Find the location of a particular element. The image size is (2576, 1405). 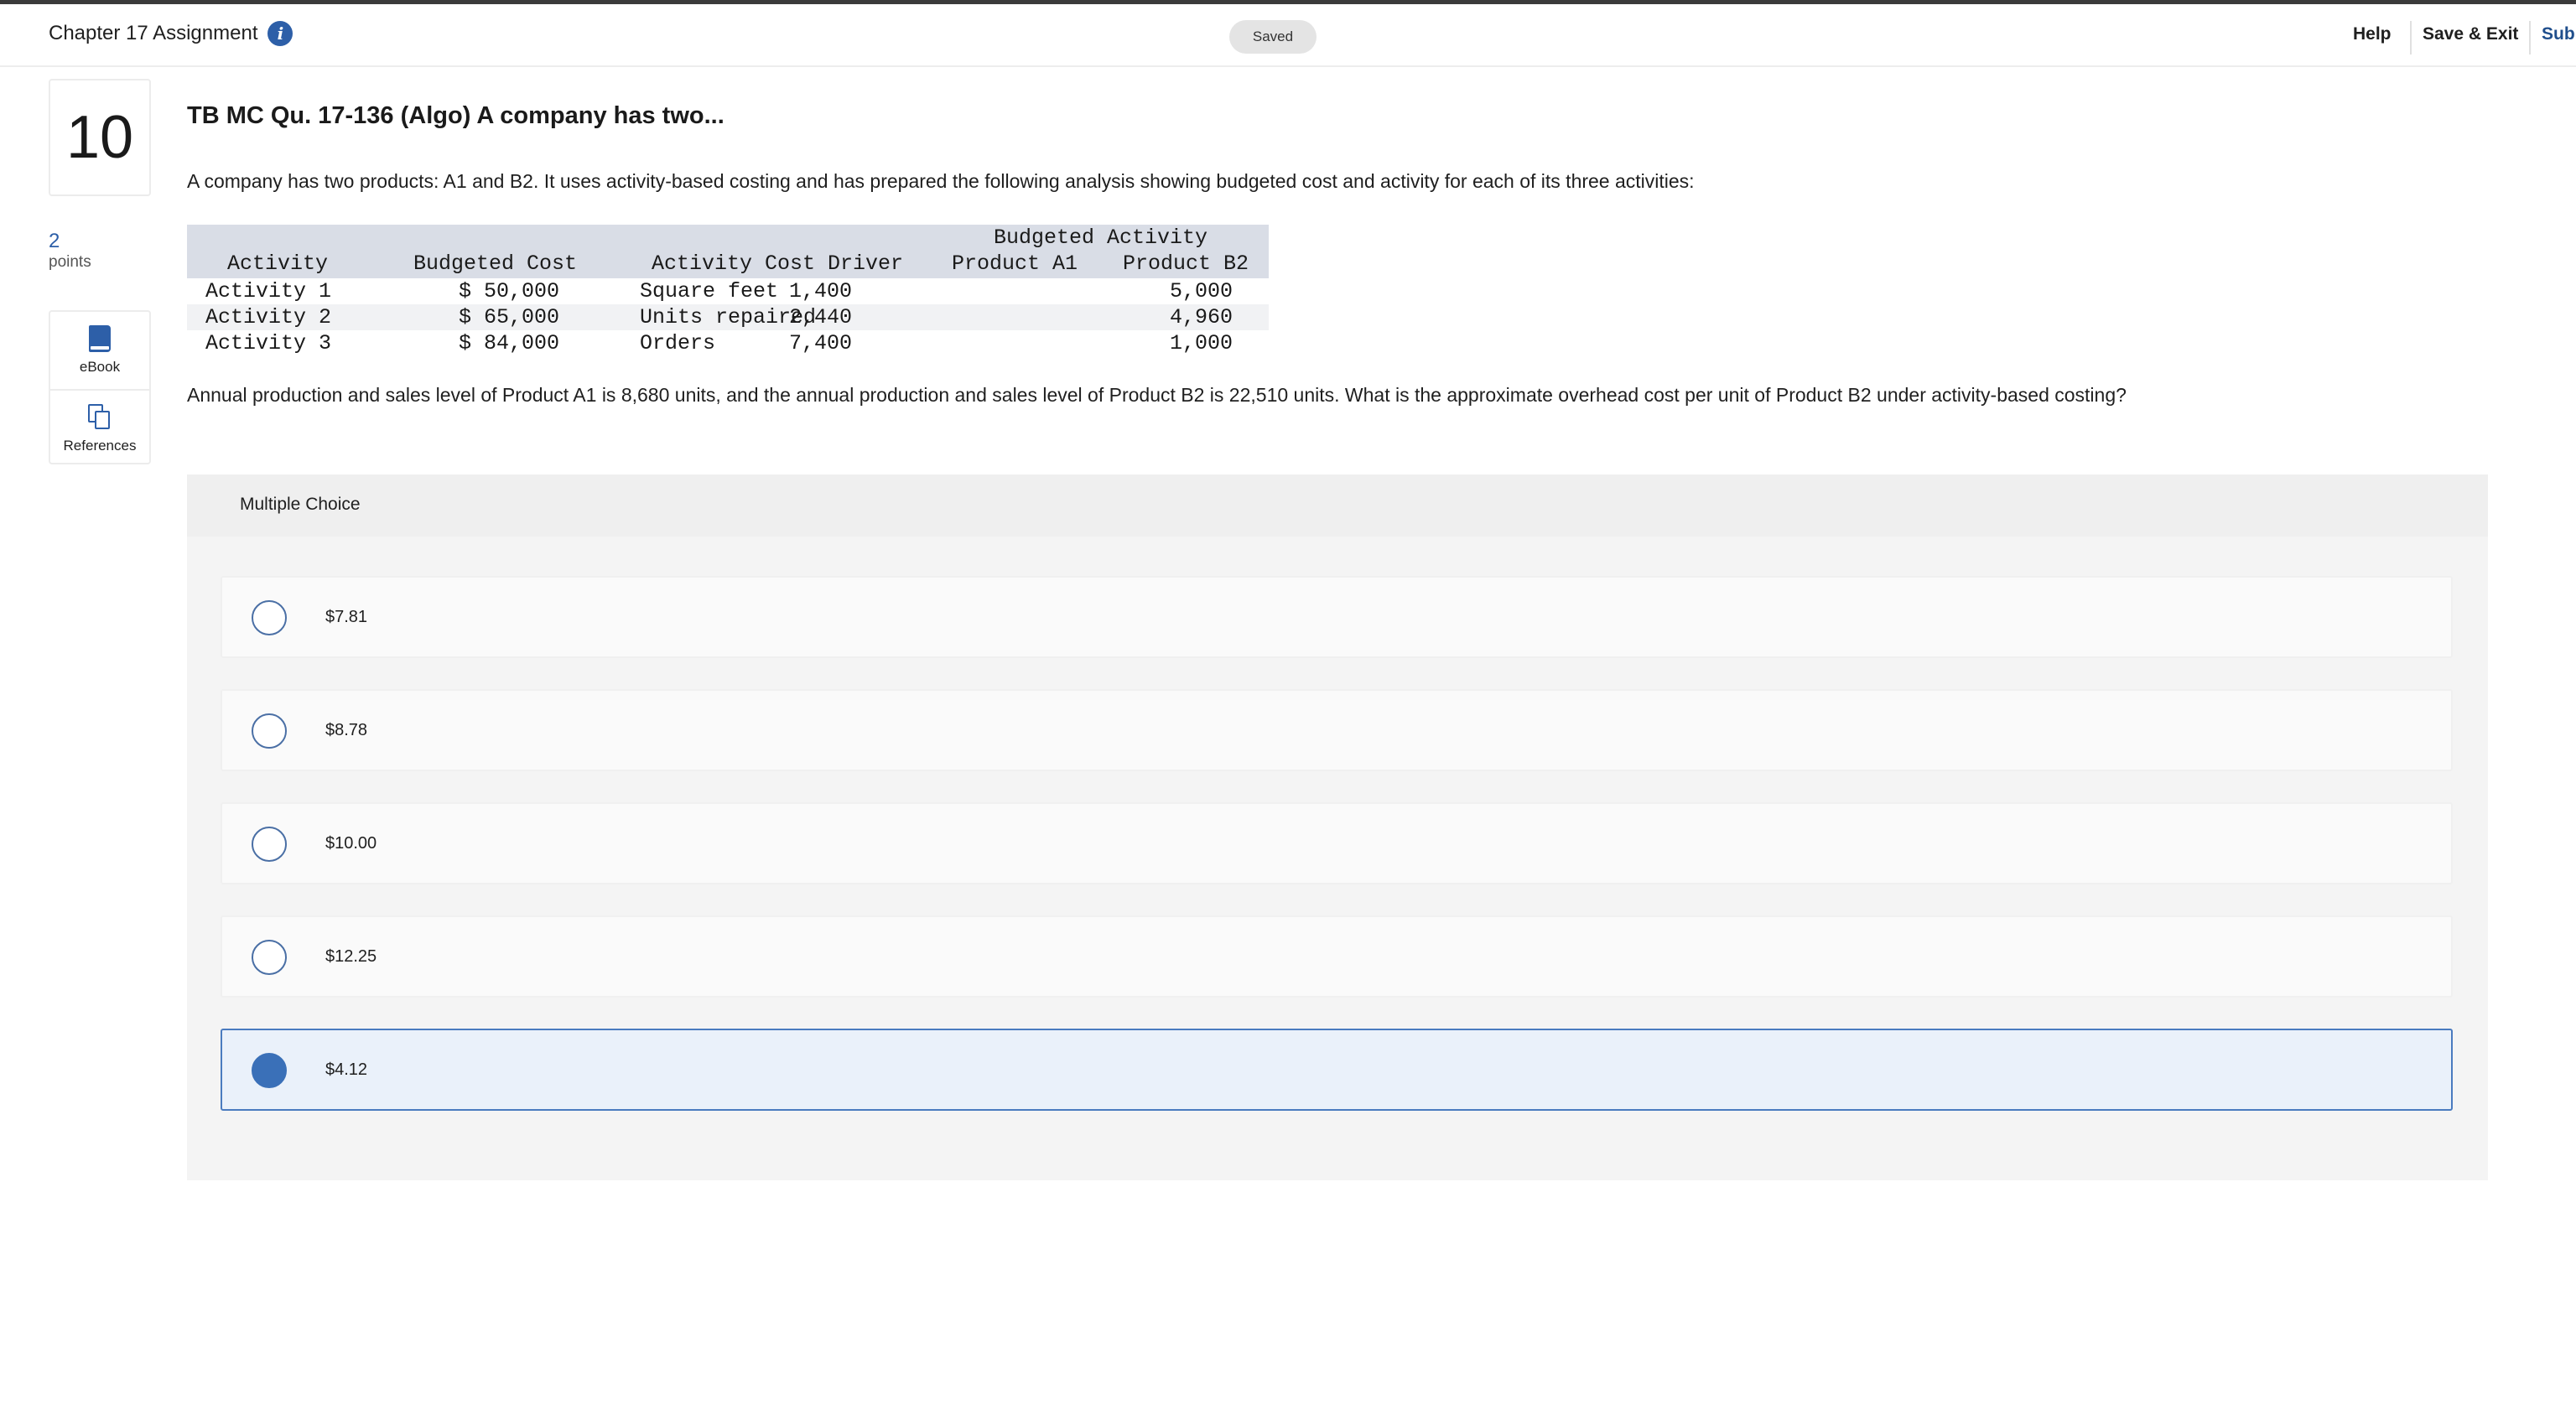

references-label: References is located at coordinates (100, 446).